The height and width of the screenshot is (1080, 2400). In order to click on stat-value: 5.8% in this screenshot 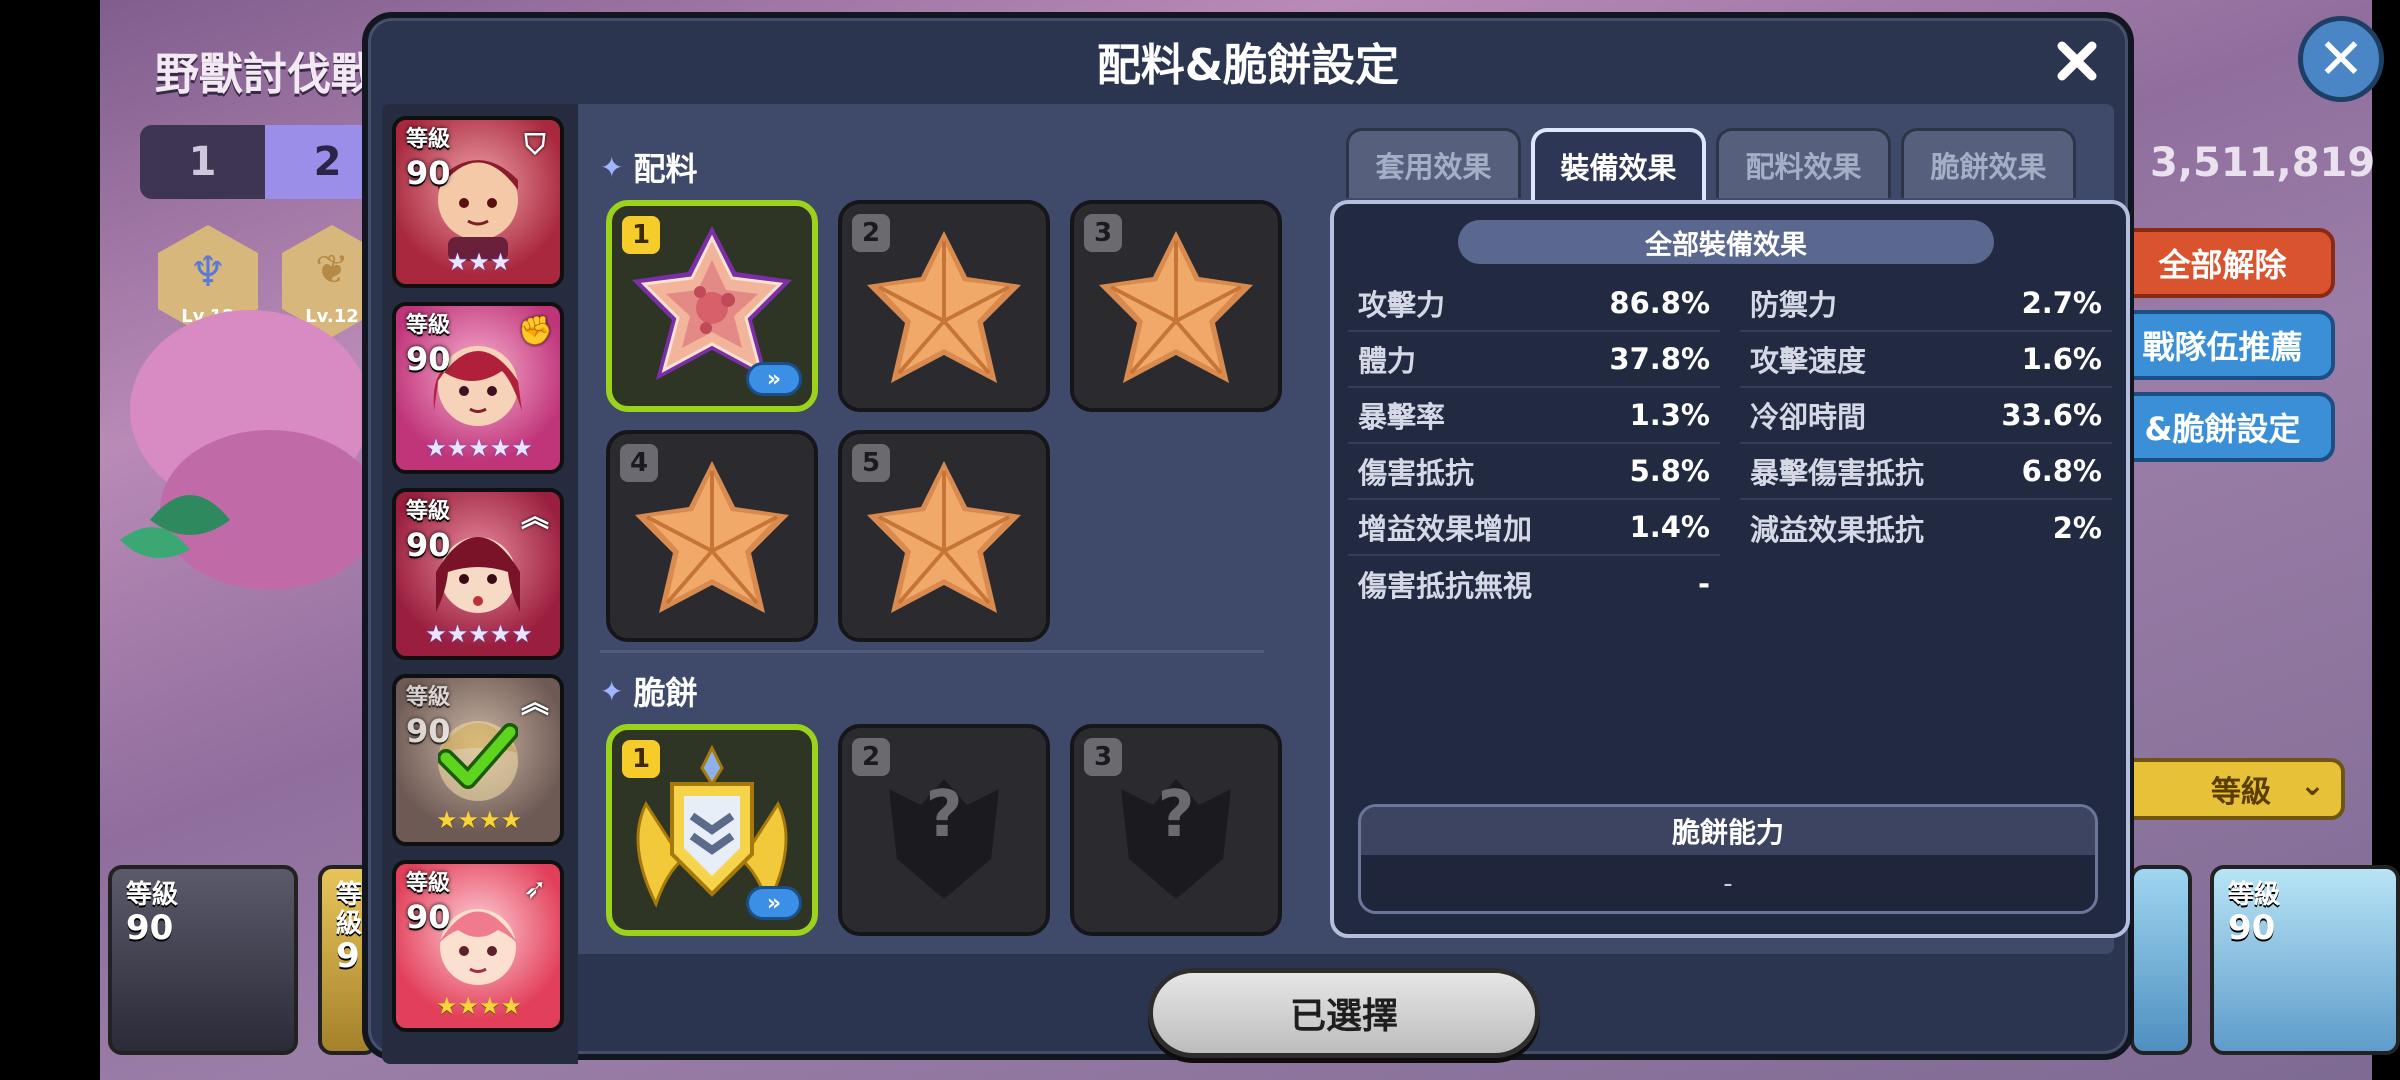, I will do `click(1669, 471)`.